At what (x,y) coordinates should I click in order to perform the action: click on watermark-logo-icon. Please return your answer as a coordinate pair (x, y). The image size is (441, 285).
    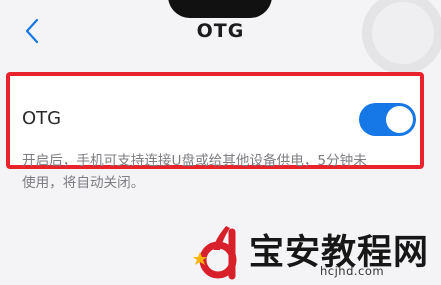
    Looking at the image, I should click on (215, 253).